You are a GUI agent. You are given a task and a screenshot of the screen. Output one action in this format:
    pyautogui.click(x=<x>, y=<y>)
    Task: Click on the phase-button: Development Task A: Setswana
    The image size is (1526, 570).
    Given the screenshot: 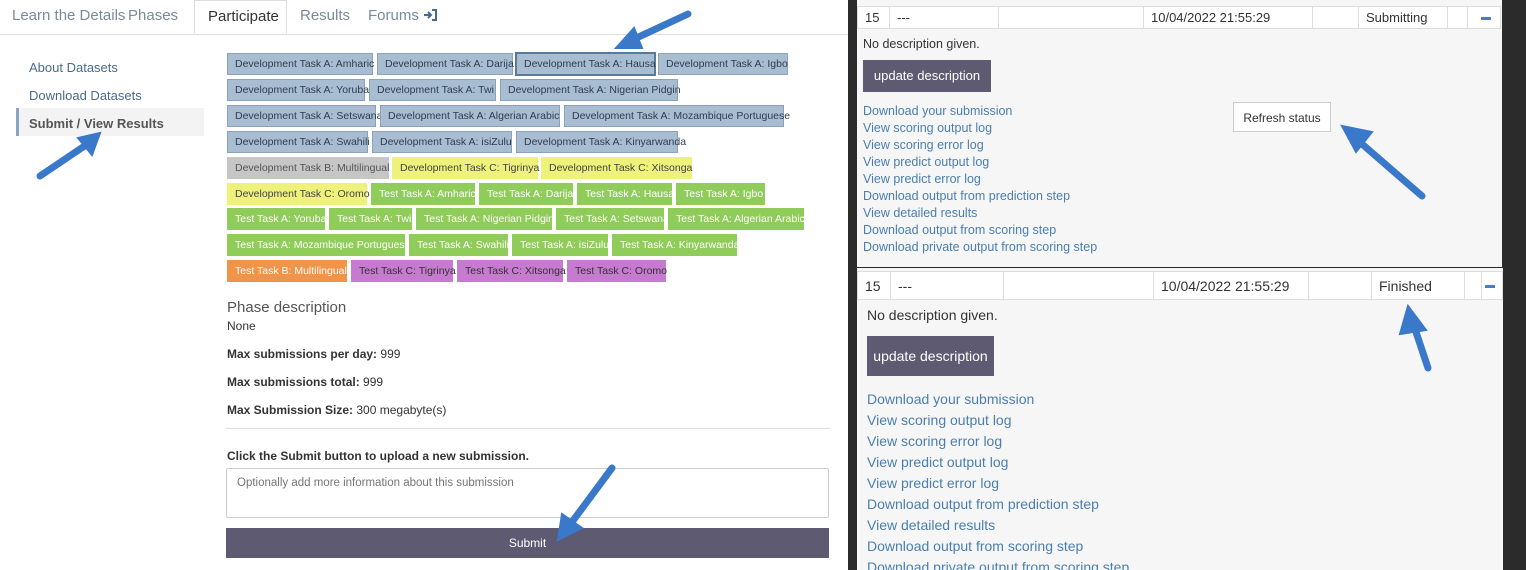 What is the action you would take?
    pyautogui.click(x=304, y=116)
    